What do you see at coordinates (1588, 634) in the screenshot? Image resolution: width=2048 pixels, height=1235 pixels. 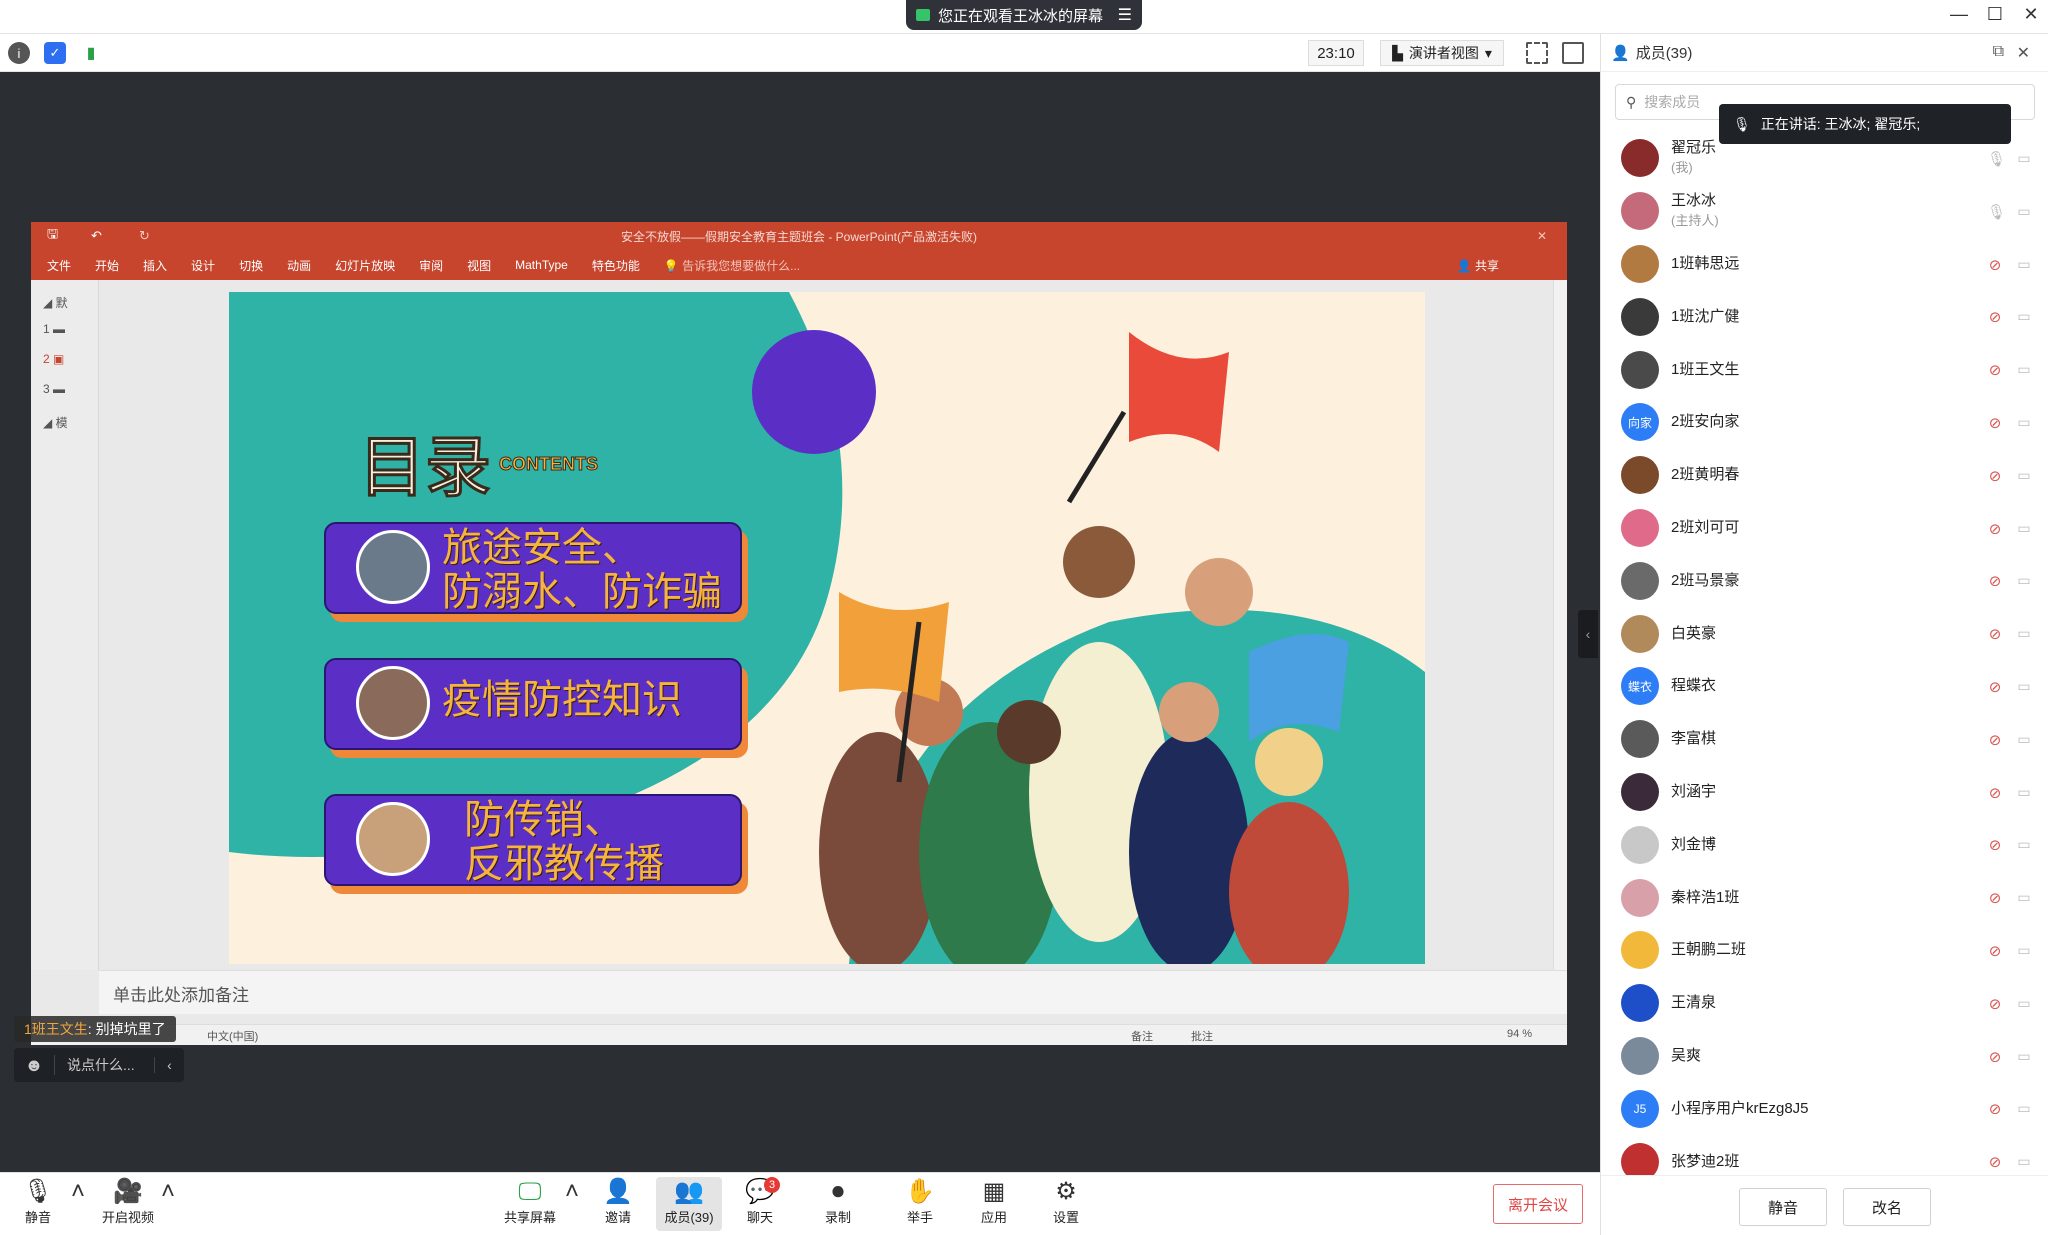 I see `panel-collapse-icon: ‹` at bounding box center [1588, 634].